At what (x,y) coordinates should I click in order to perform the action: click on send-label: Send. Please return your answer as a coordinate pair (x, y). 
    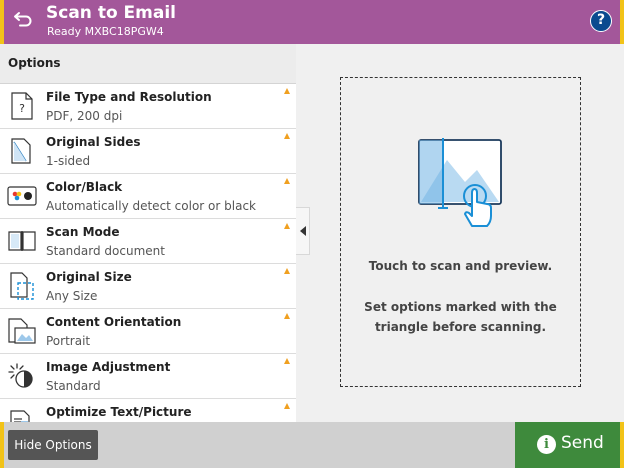
    Looking at the image, I should click on (582, 443).